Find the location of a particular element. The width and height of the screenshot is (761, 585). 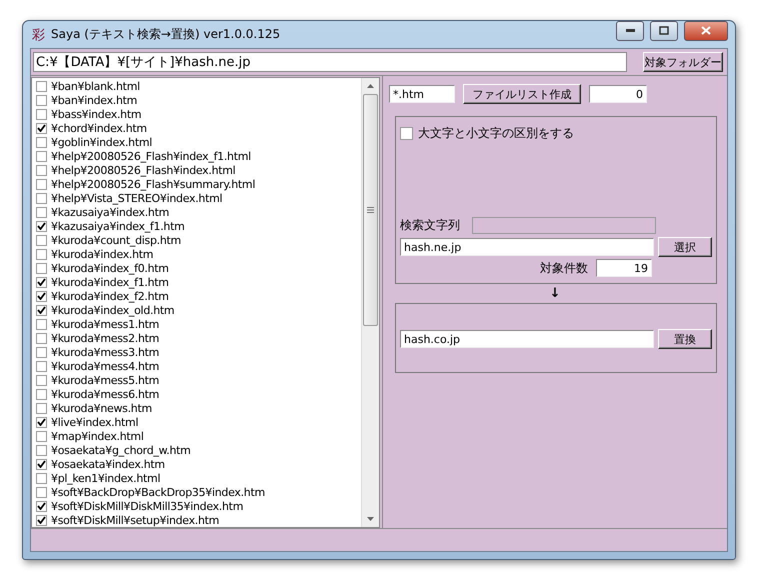

maximize-button is located at coordinates (664, 30).